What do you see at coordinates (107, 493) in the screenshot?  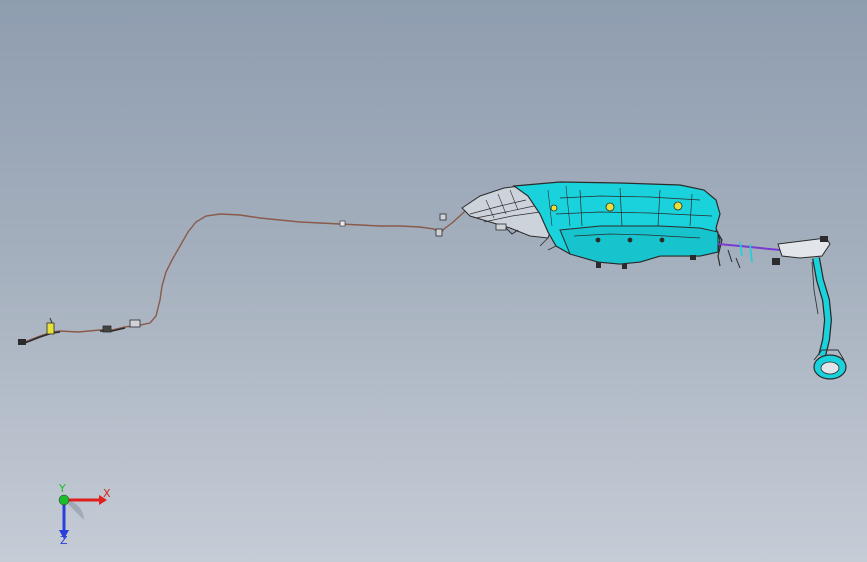 I see `x-axis-label: X` at bounding box center [107, 493].